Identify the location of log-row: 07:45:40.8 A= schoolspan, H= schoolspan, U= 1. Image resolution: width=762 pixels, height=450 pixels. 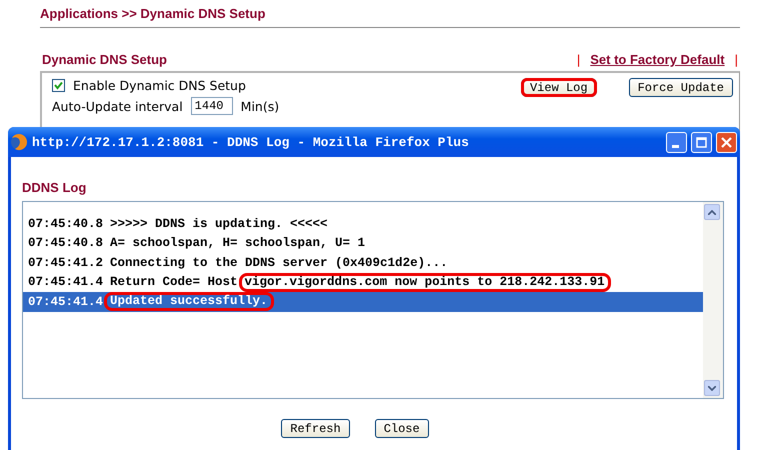
(363, 243).